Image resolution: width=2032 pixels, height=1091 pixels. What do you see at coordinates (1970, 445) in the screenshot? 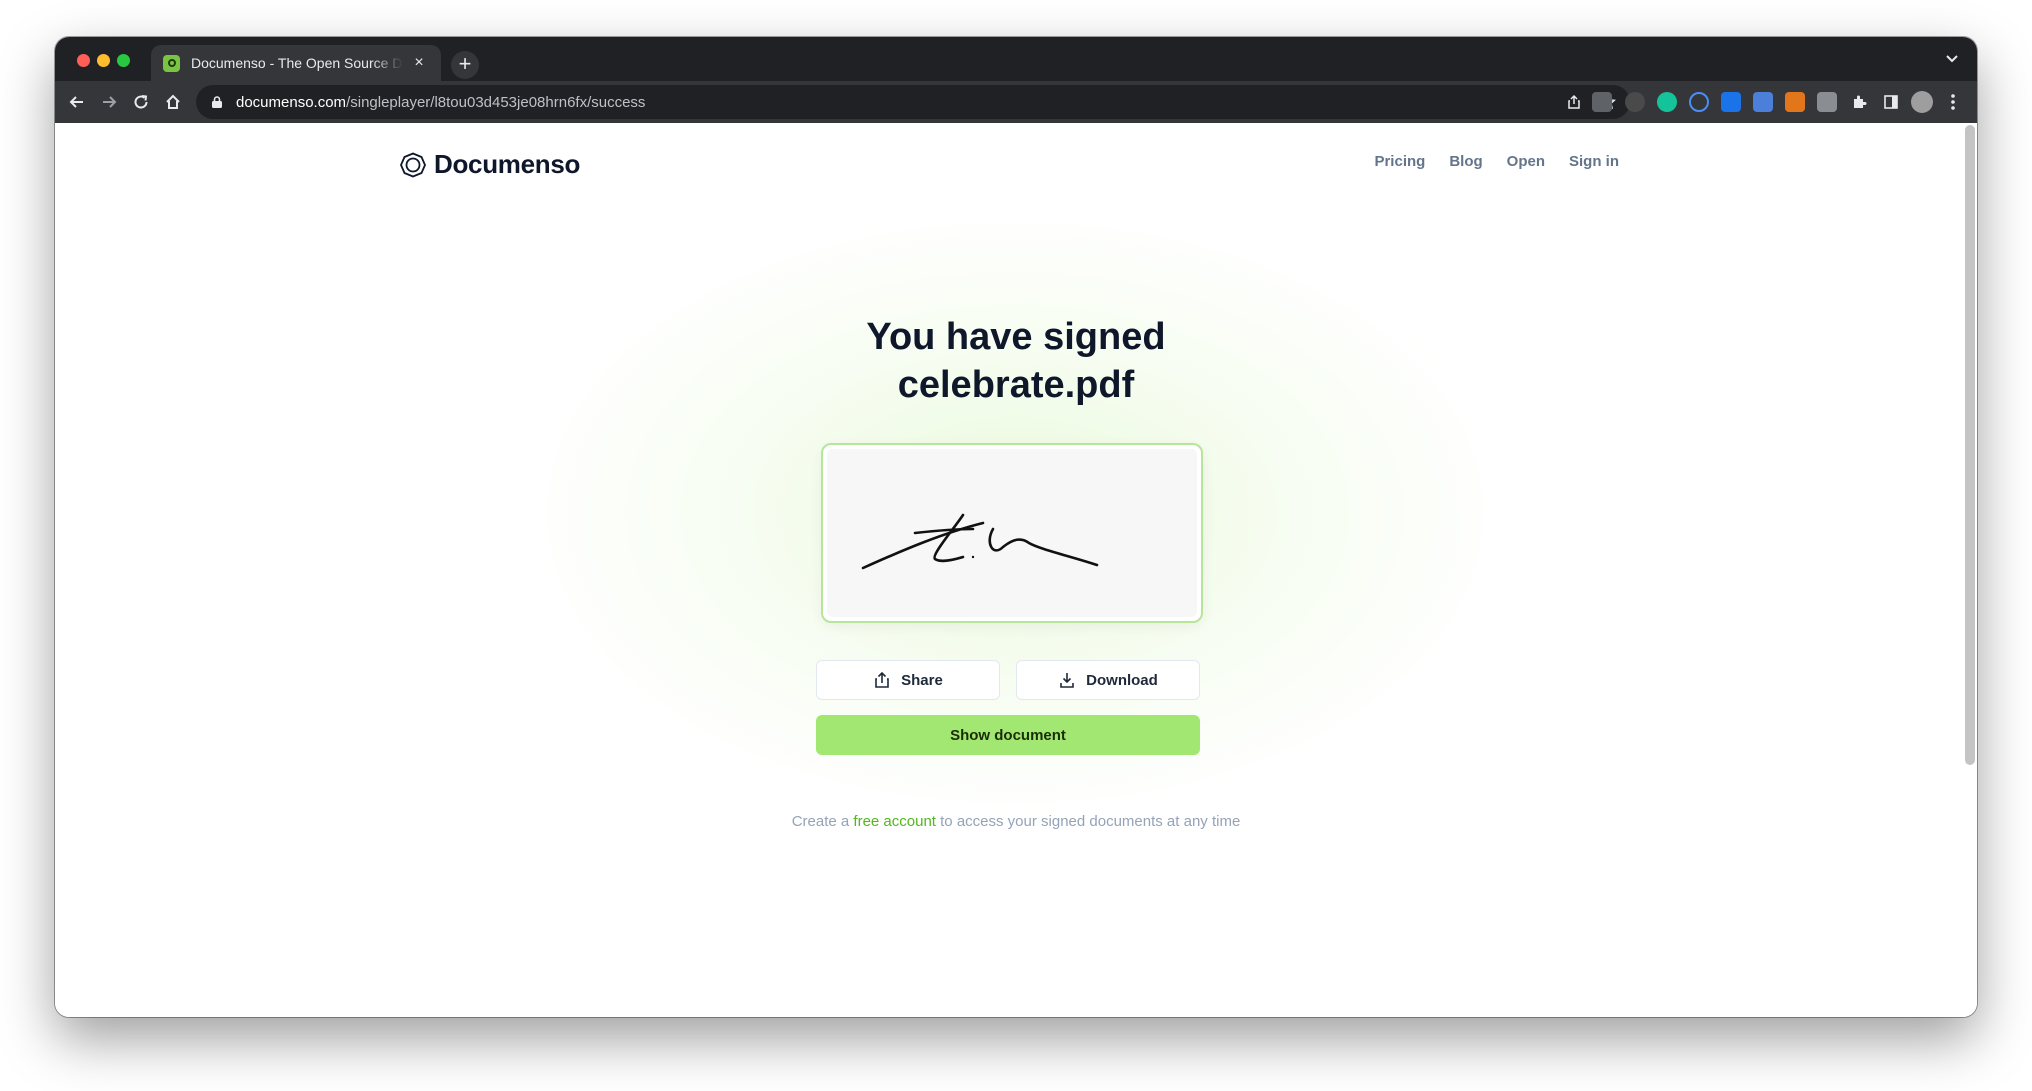
I see `scrollbar` at bounding box center [1970, 445].